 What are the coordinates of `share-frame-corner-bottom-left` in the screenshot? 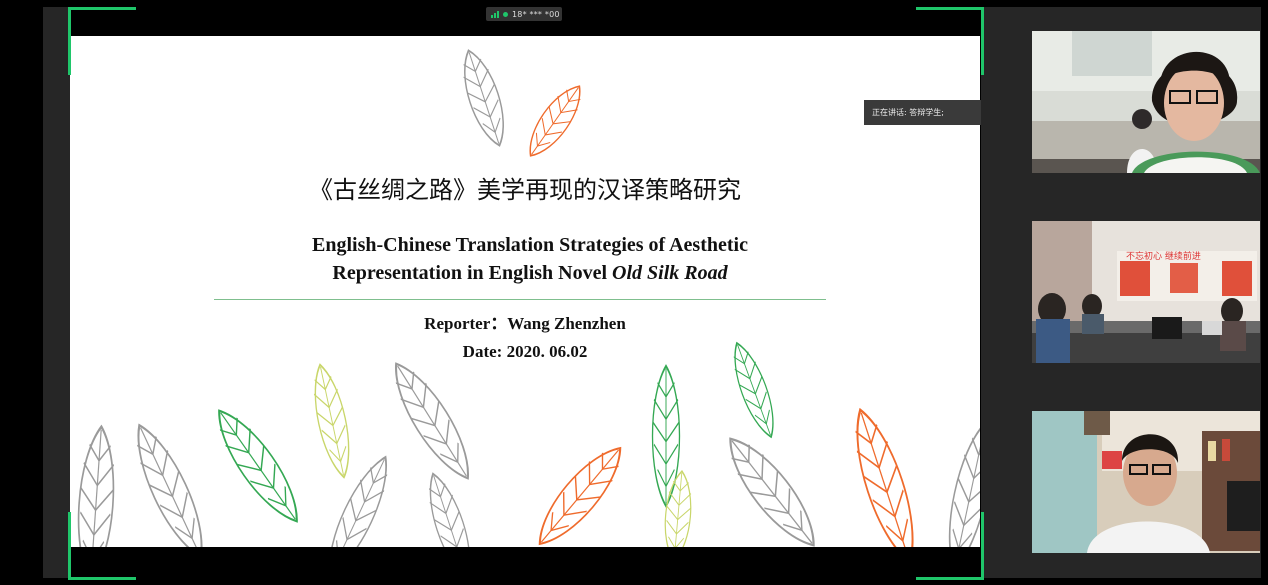 It's located at (102, 546).